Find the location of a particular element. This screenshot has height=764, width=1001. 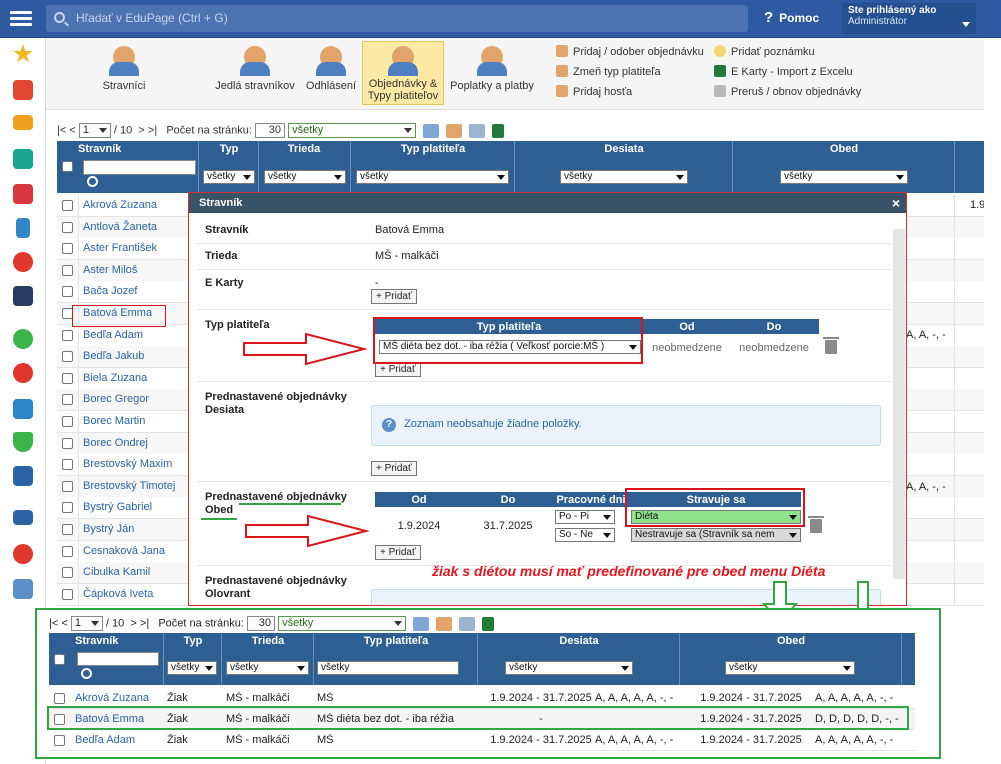

calendar-icon is located at coordinates (23, 296).